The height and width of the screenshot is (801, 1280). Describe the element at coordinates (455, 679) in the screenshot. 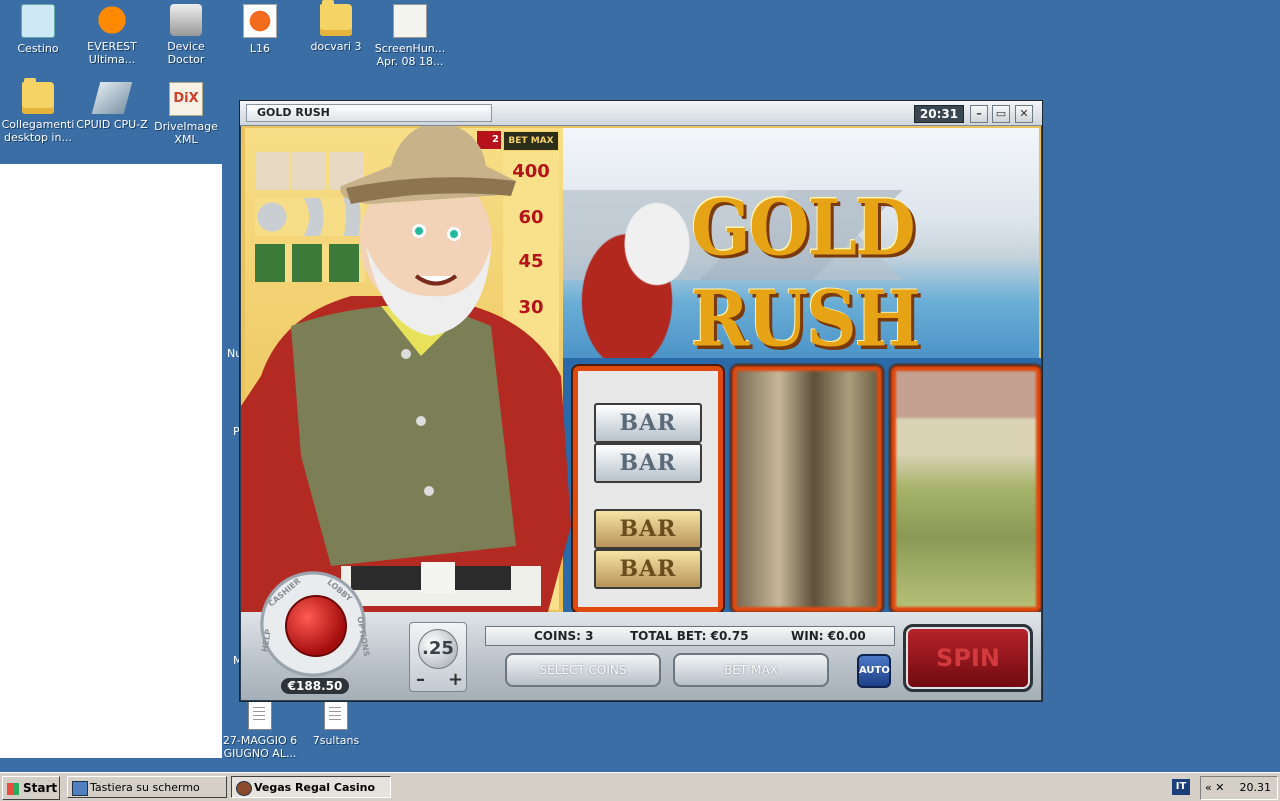

I see `increase-coin-button: +` at that location.